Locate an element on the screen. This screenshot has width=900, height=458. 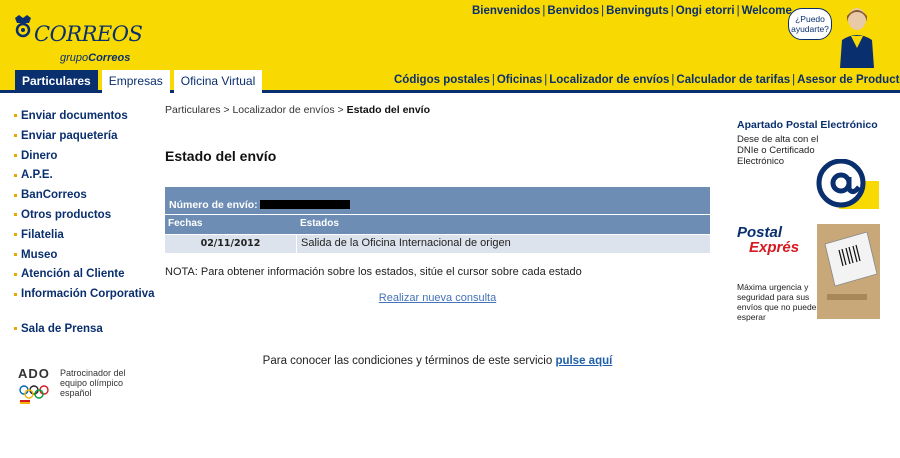
olympic-rings-icon is located at coordinates (34, 394).